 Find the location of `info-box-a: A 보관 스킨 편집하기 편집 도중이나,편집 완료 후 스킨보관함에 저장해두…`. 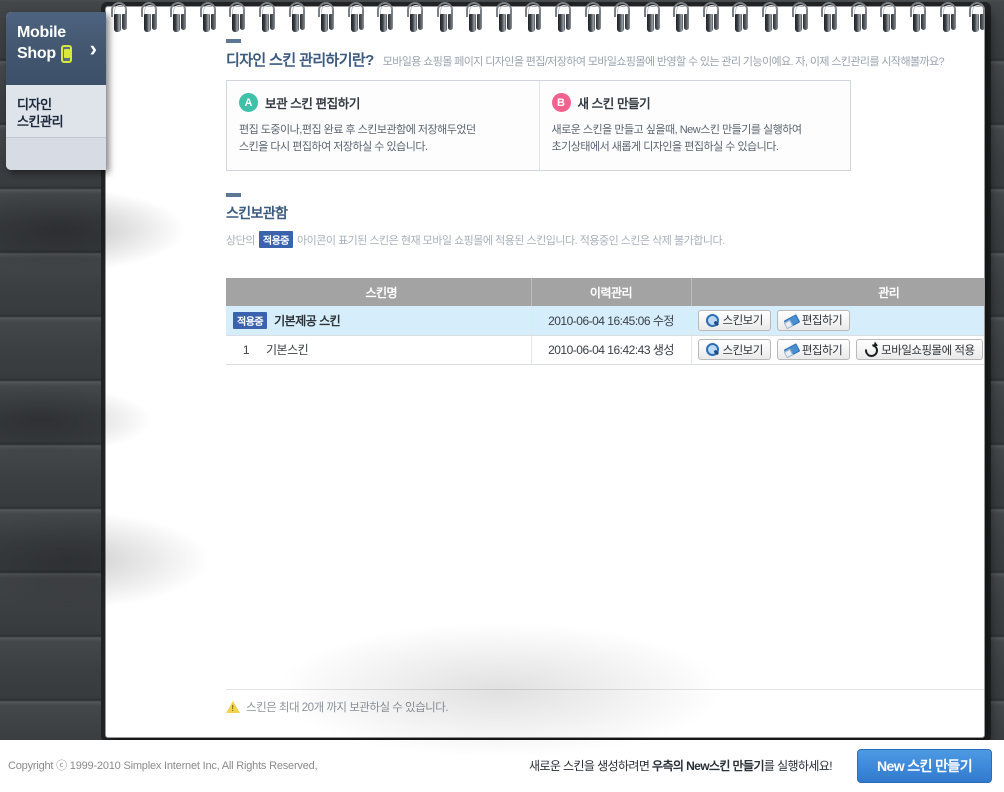

info-box-a: A 보관 스킨 편집하기 편집 도중이나,편집 완료 후 스킨보관함에 저장해두… is located at coordinates (383, 125).